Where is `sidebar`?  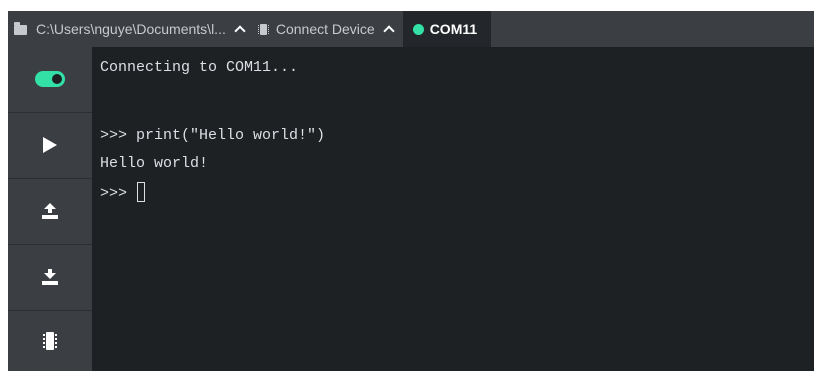
sidebar is located at coordinates (50, 209).